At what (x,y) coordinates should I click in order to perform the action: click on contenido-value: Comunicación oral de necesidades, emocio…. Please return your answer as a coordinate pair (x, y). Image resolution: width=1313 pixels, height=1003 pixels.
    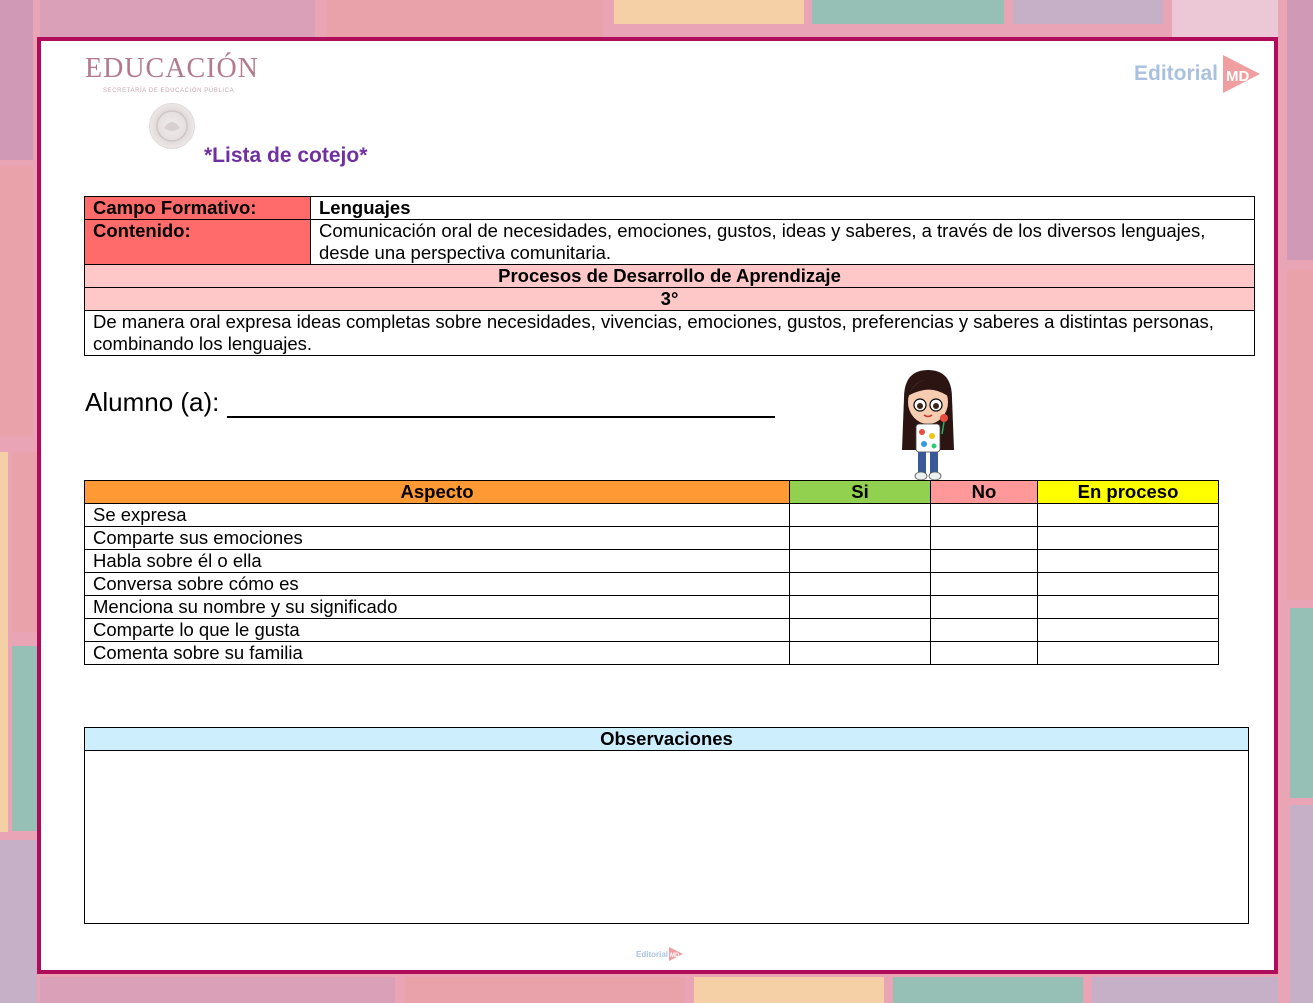
    Looking at the image, I should click on (782, 242).